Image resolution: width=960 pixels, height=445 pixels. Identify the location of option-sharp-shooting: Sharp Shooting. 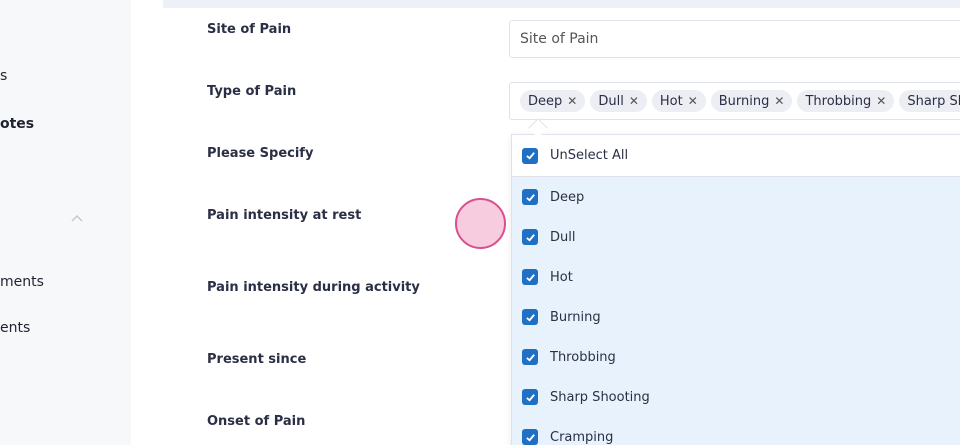
(736, 397).